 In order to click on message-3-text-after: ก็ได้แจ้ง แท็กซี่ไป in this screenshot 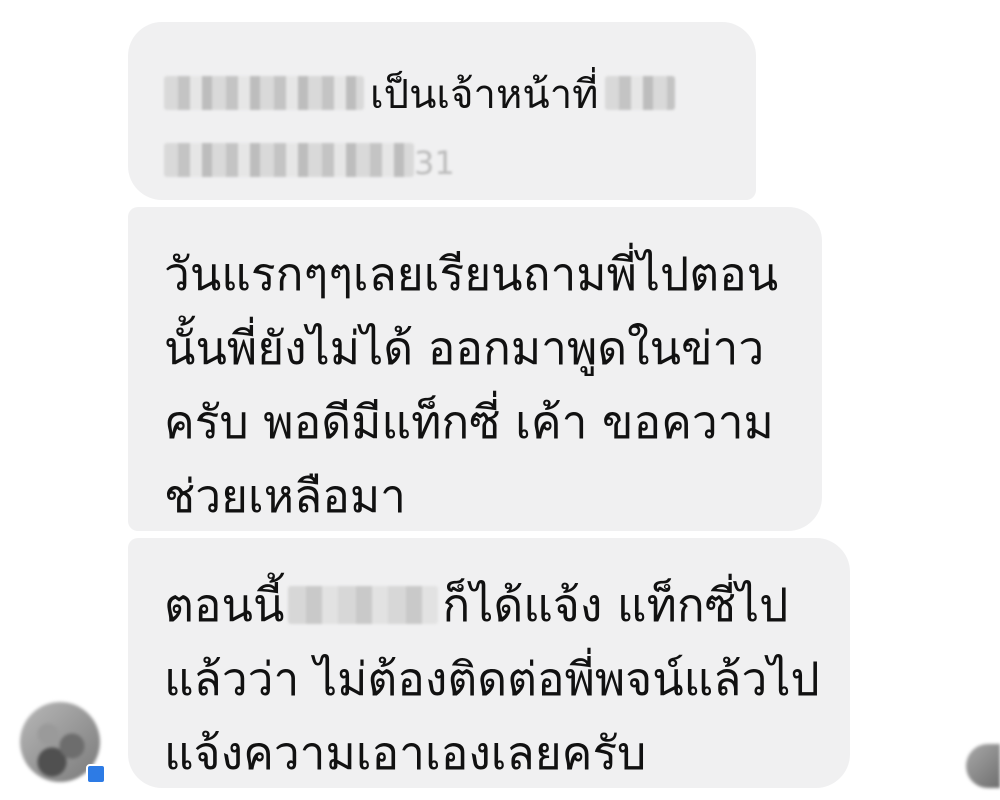, I will do `click(615, 605)`.